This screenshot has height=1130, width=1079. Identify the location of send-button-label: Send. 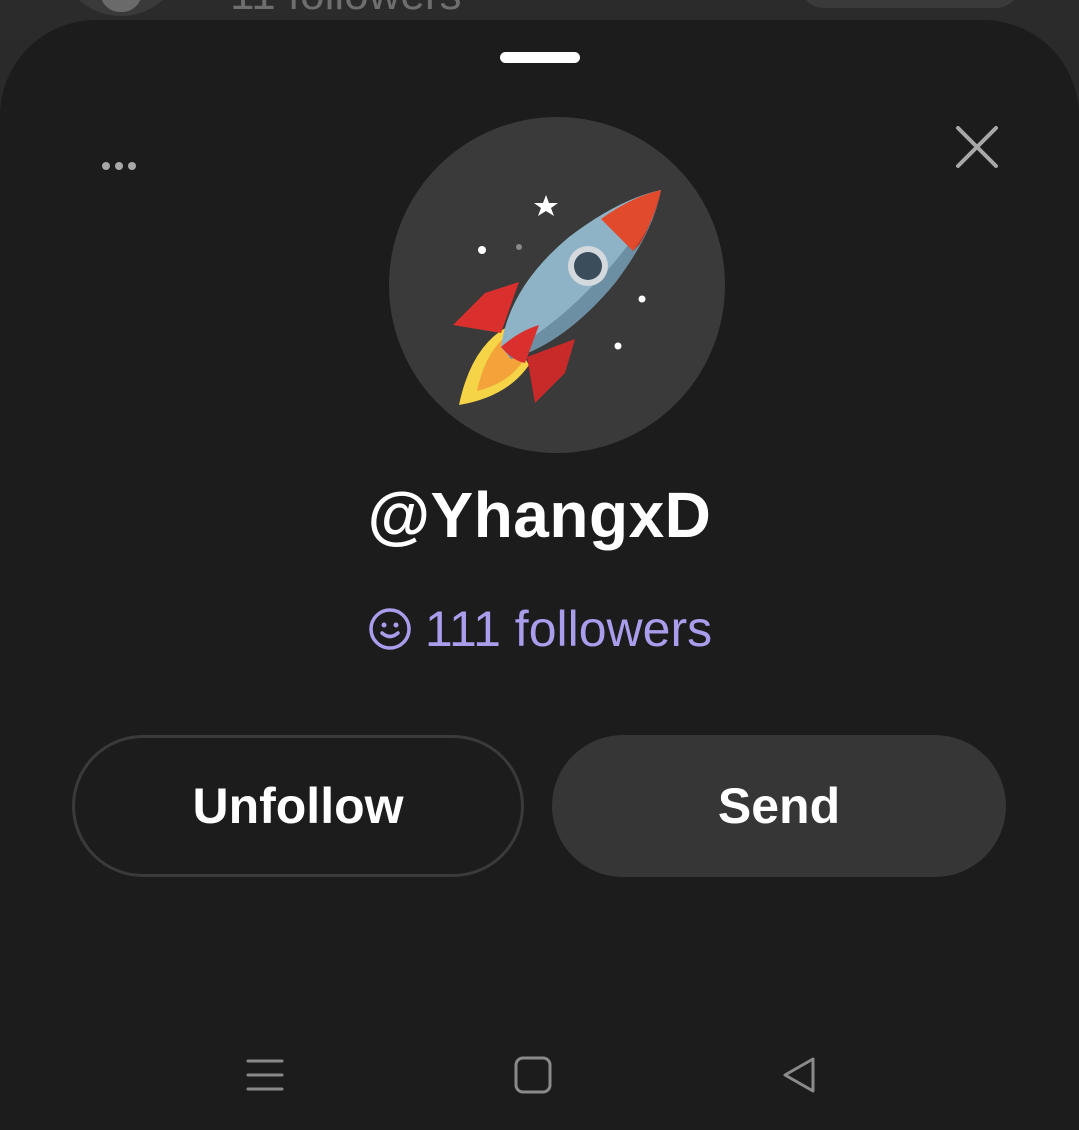
(779, 806).